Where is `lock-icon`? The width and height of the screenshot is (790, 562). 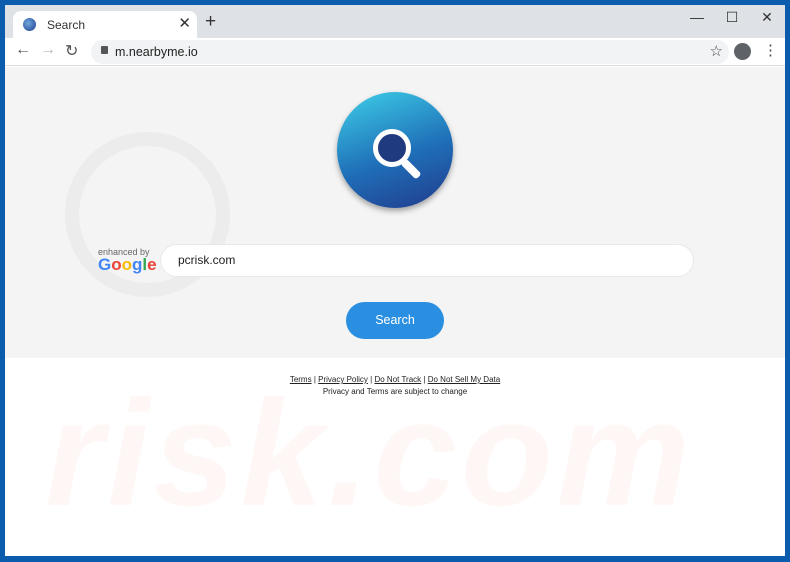 lock-icon is located at coordinates (104, 50).